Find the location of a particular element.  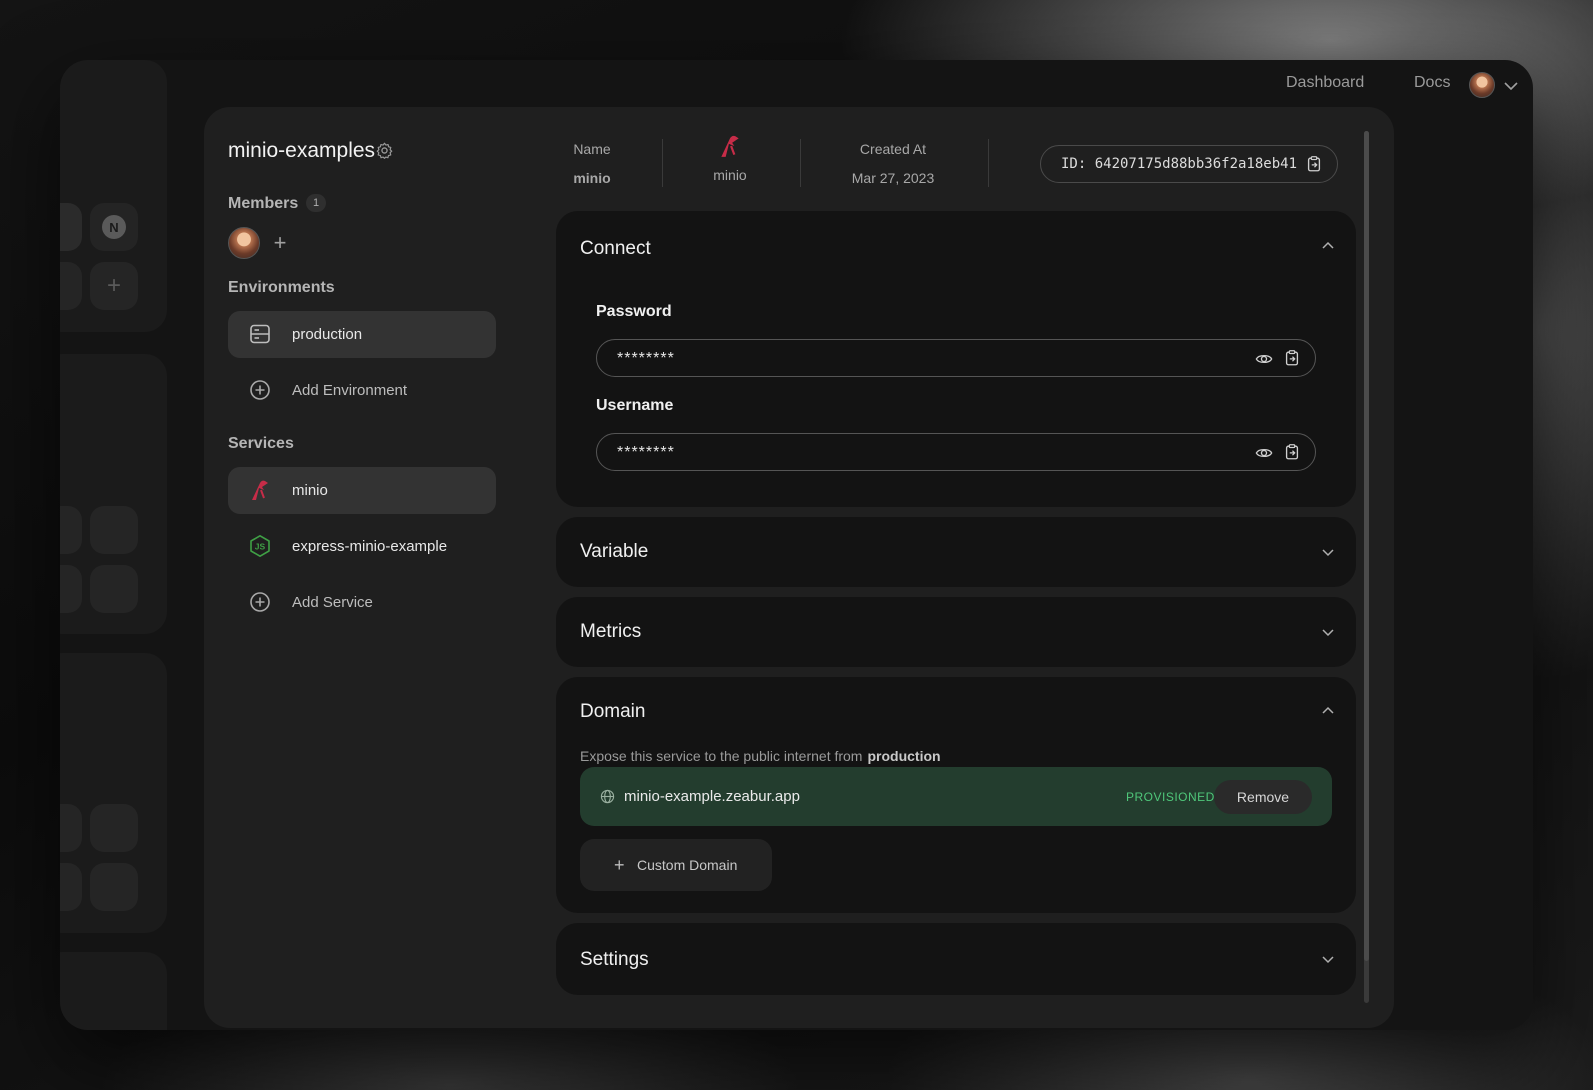

workspace-avatar-n: N is located at coordinates (114, 227).